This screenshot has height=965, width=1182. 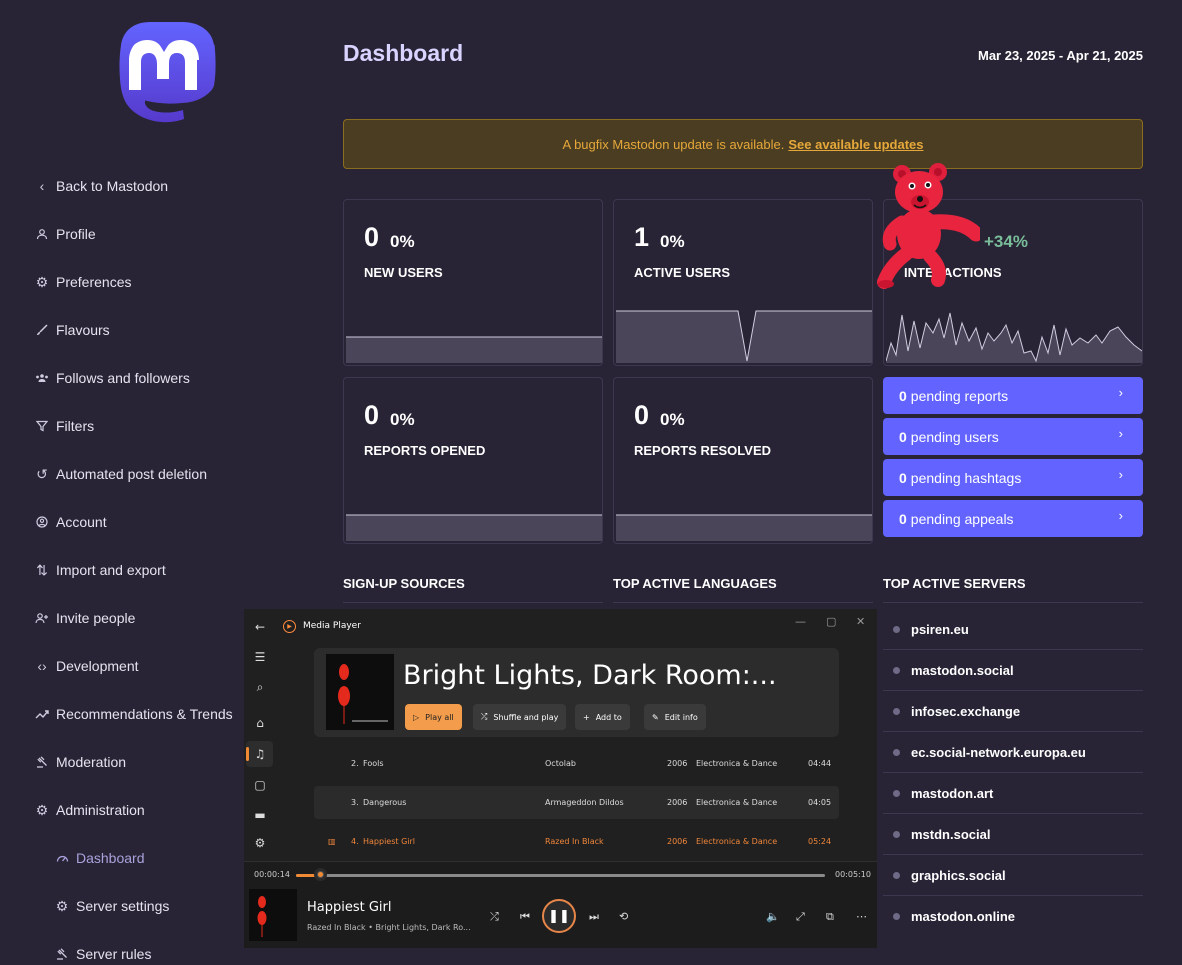 What do you see at coordinates (42, 426) in the screenshot?
I see `filter-icon` at bounding box center [42, 426].